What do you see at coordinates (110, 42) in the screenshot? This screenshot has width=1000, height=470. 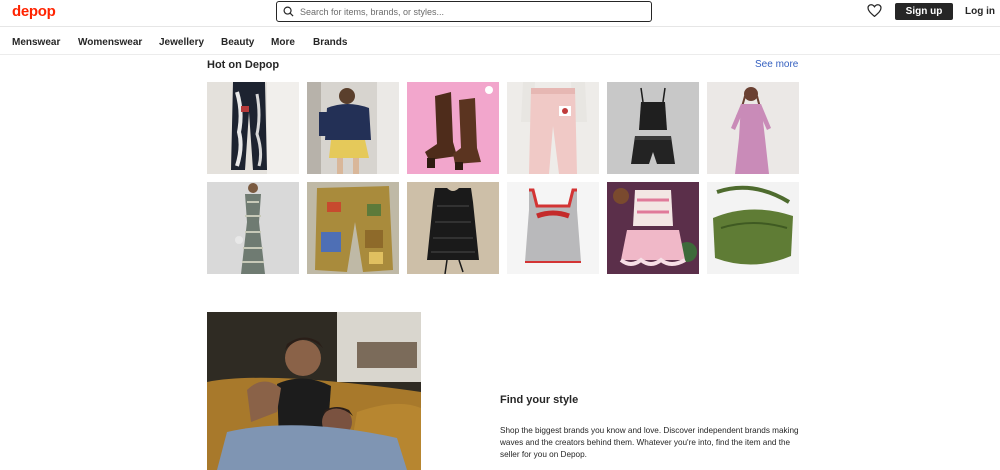 I see `nav-item-womenswear: Womenswear` at bounding box center [110, 42].